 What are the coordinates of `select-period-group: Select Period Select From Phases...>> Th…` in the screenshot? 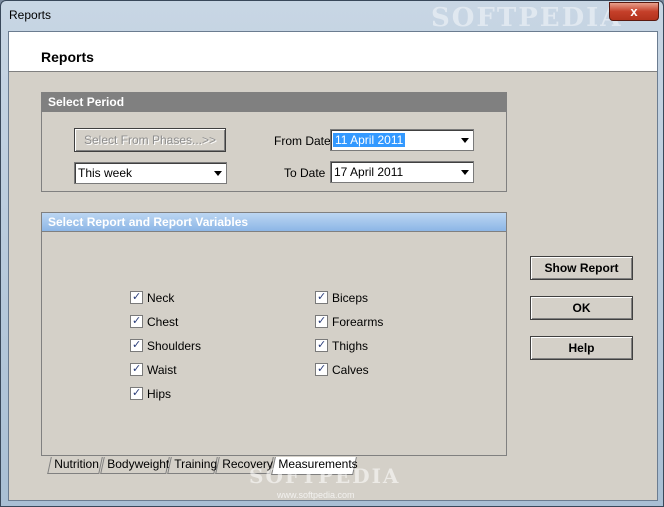 It's located at (274, 142).